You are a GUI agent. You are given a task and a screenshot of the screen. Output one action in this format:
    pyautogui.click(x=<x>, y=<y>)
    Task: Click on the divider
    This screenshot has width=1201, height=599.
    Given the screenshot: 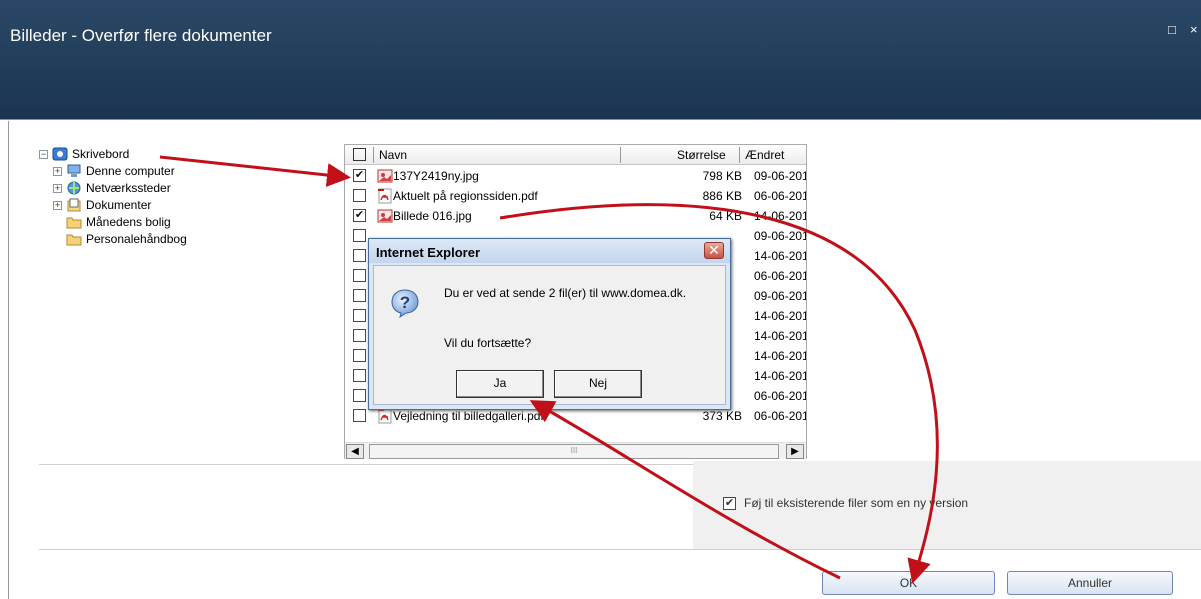 What is the action you would take?
    pyautogui.click(x=620, y=549)
    